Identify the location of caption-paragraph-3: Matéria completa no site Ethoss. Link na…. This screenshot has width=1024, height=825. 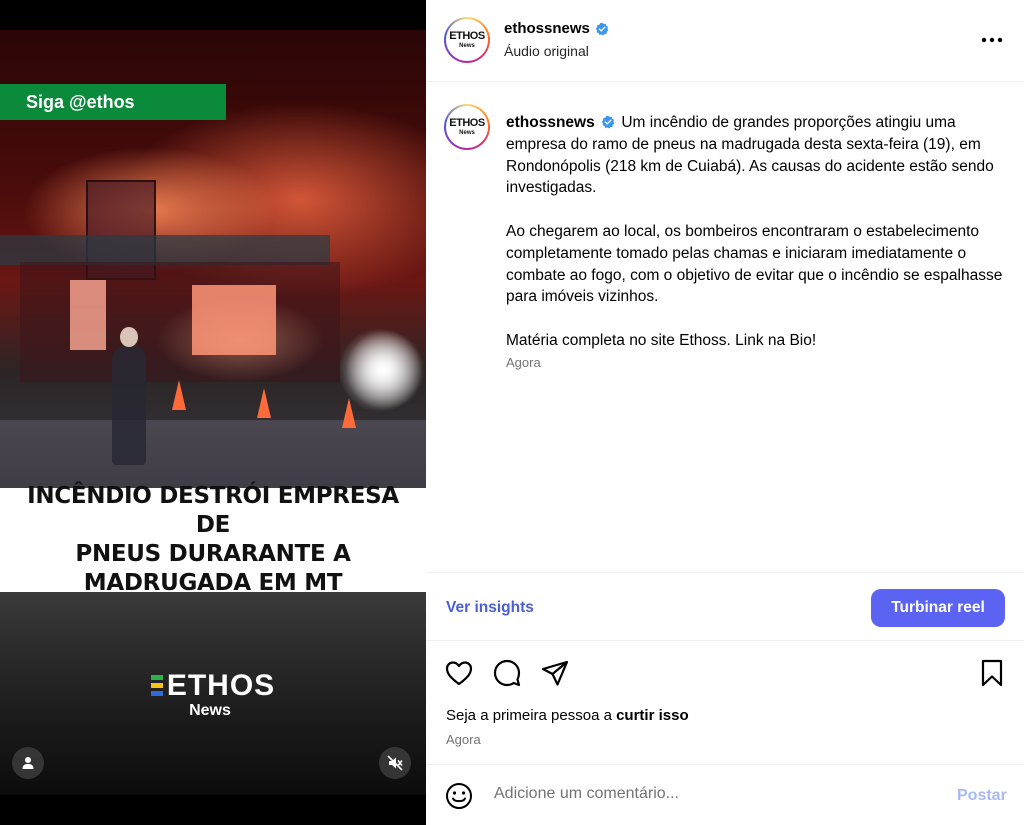
(661, 340).